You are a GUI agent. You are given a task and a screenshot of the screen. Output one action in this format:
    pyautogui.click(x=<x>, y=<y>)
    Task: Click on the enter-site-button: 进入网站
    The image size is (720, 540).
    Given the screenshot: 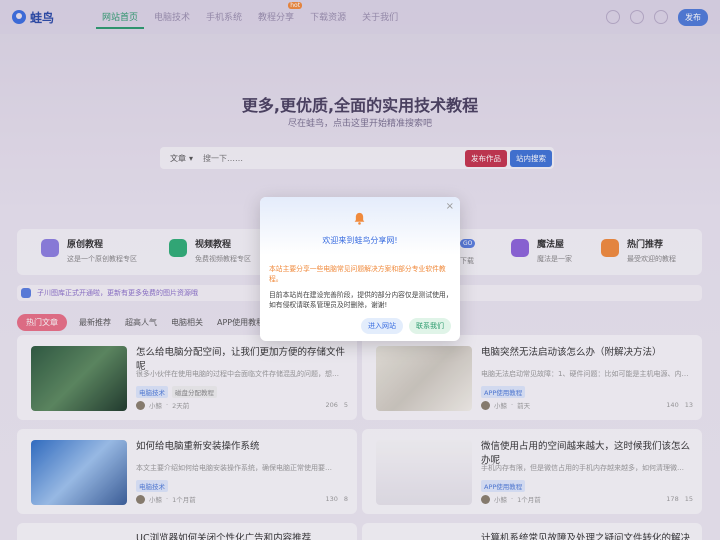 What is the action you would take?
    pyautogui.click(x=382, y=326)
    